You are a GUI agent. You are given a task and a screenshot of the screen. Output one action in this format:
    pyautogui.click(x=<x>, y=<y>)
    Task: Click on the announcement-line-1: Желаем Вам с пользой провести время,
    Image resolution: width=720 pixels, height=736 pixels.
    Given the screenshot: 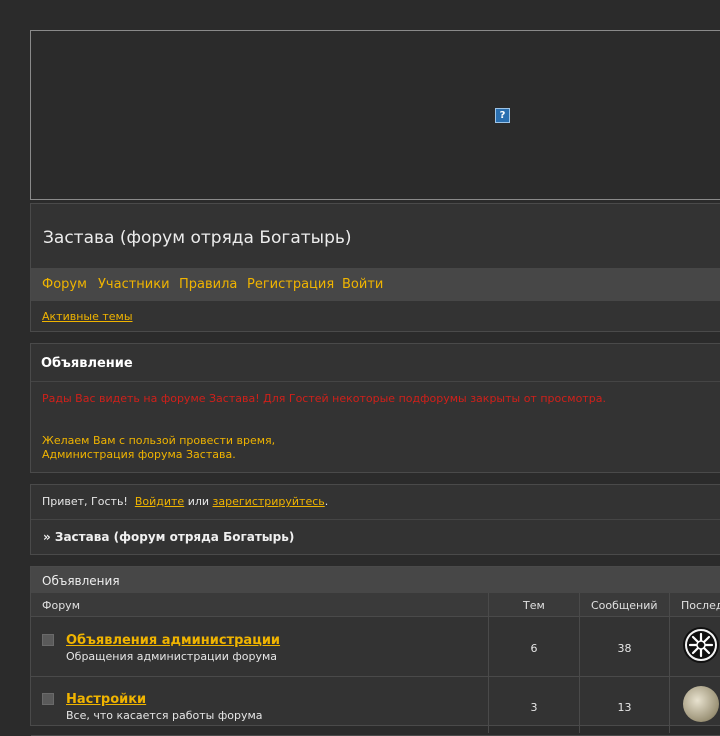 What is the action you would take?
    pyautogui.click(x=159, y=440)
    